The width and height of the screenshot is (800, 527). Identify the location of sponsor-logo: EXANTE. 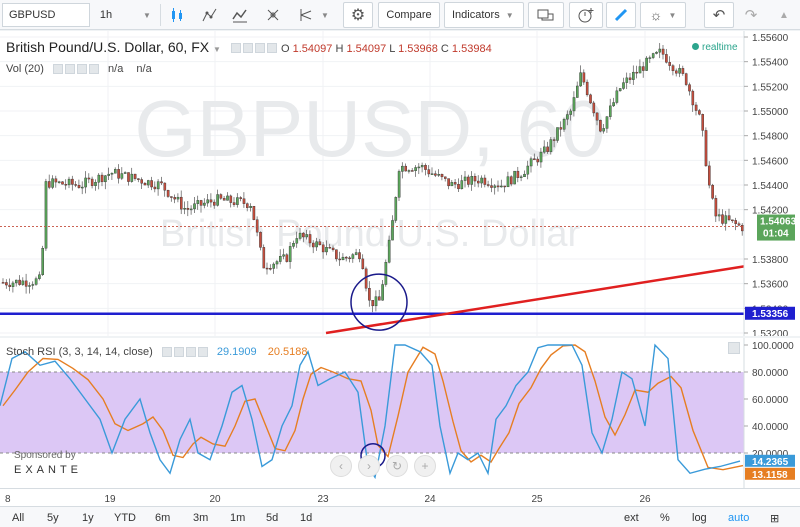
(48, 470).